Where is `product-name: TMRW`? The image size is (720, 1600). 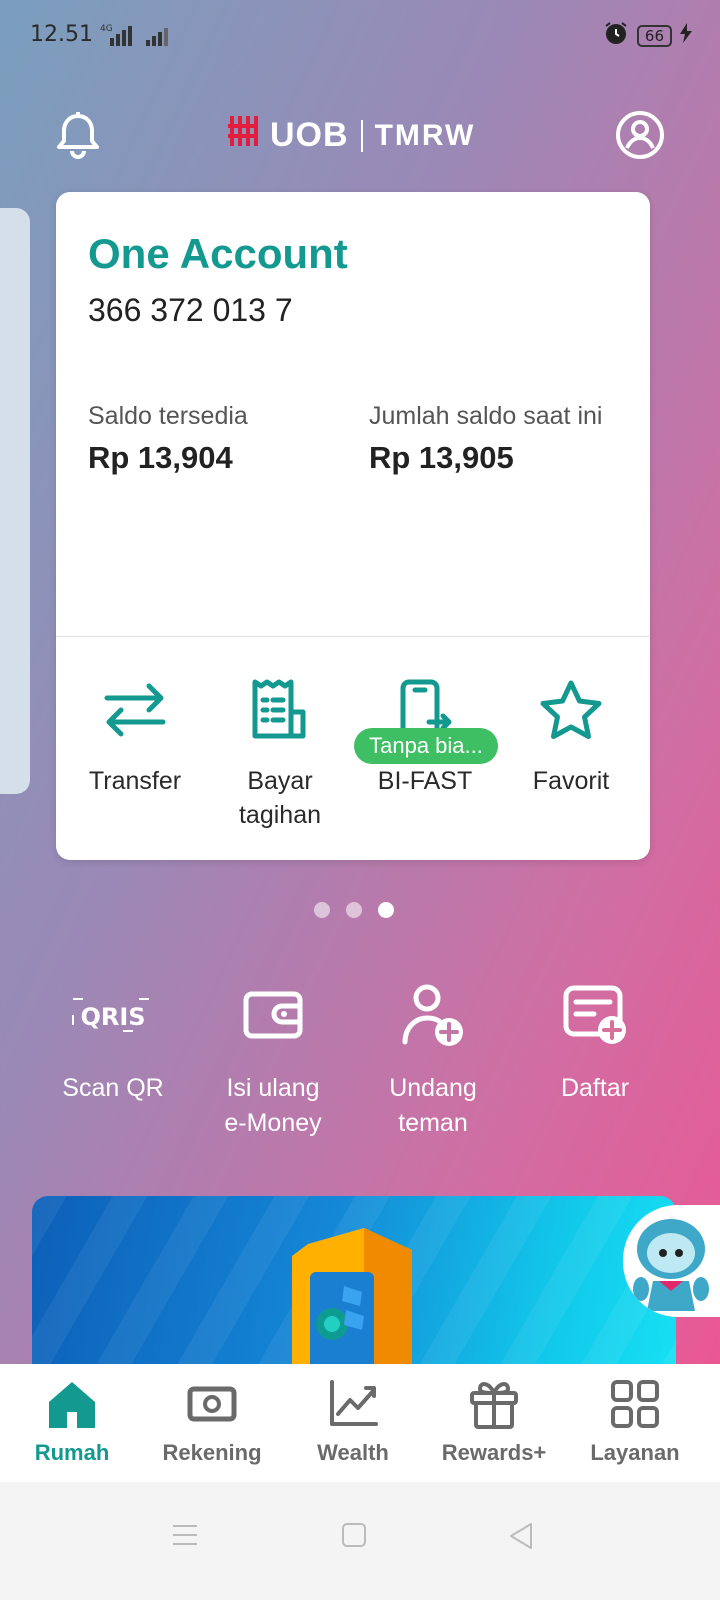 product-name: TMRW is located at coordinates (425, 135).